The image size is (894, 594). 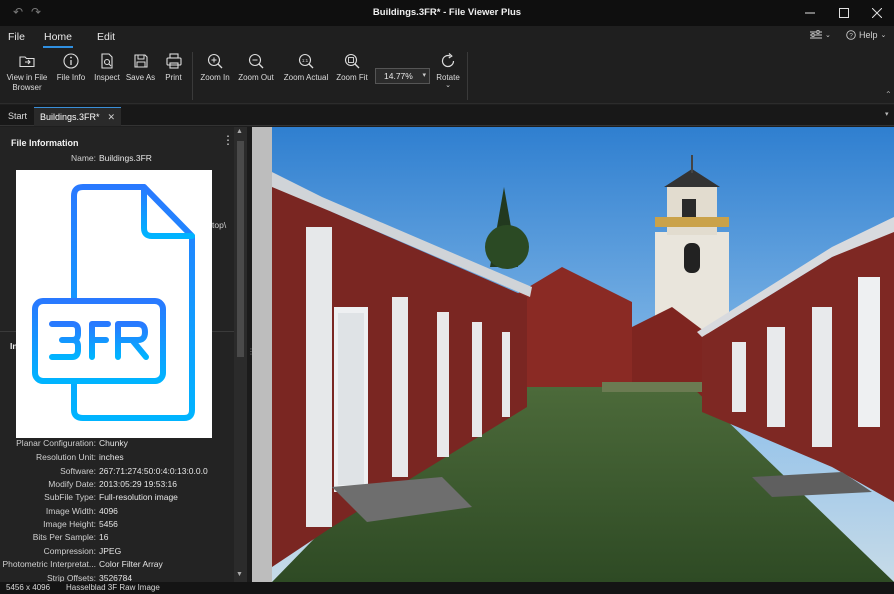 What do you see at coordinates (27, 87) in the screenshot?
I see `view-in-file-browser-label-line2: Browser` at bounding box center [27, 87].